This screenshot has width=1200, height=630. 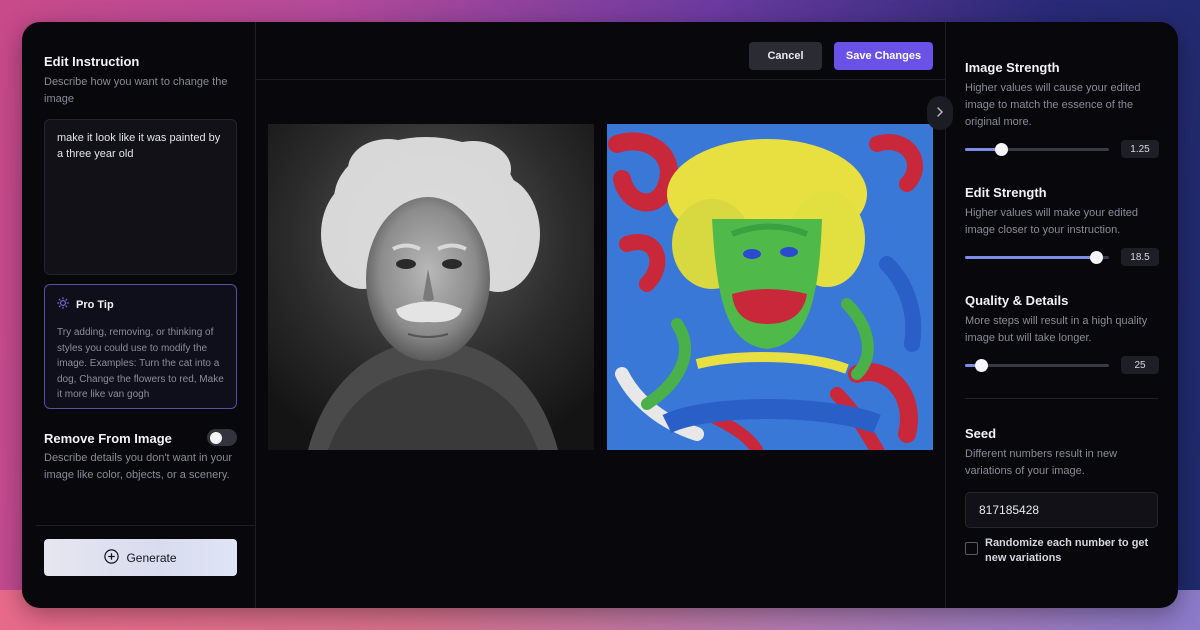 I want to click on remove-from-image-toggle, so click(x=222, y=437).